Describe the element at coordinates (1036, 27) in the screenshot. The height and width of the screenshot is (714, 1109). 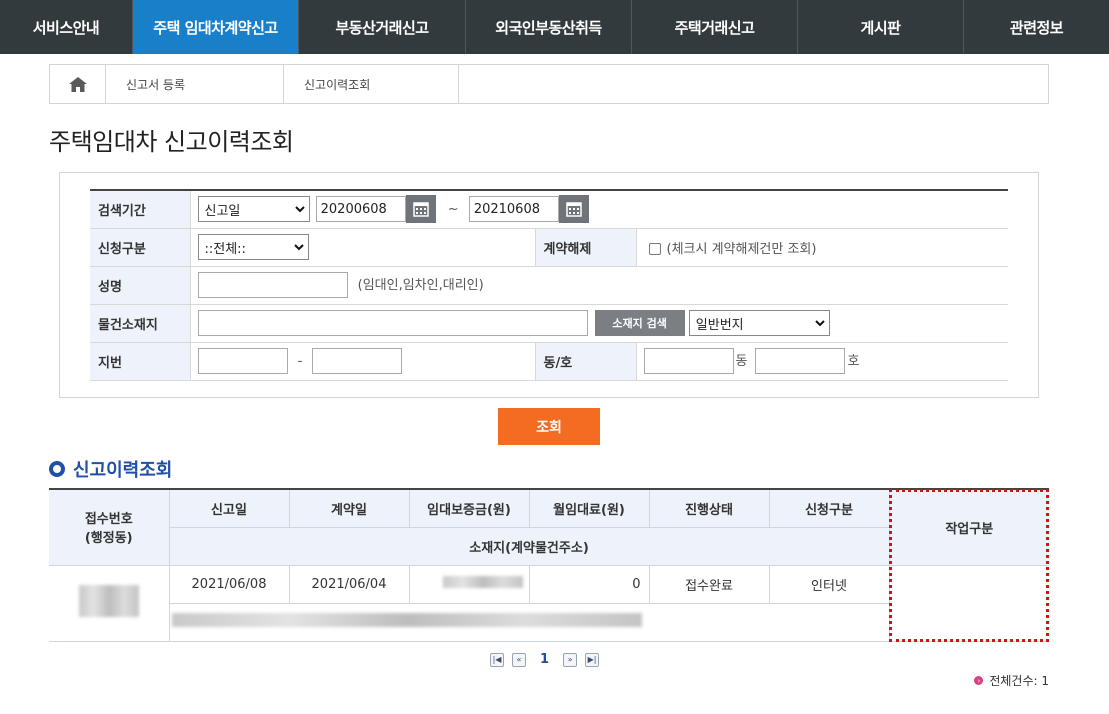
I see `nav-item-6: 관련정보` at that location.